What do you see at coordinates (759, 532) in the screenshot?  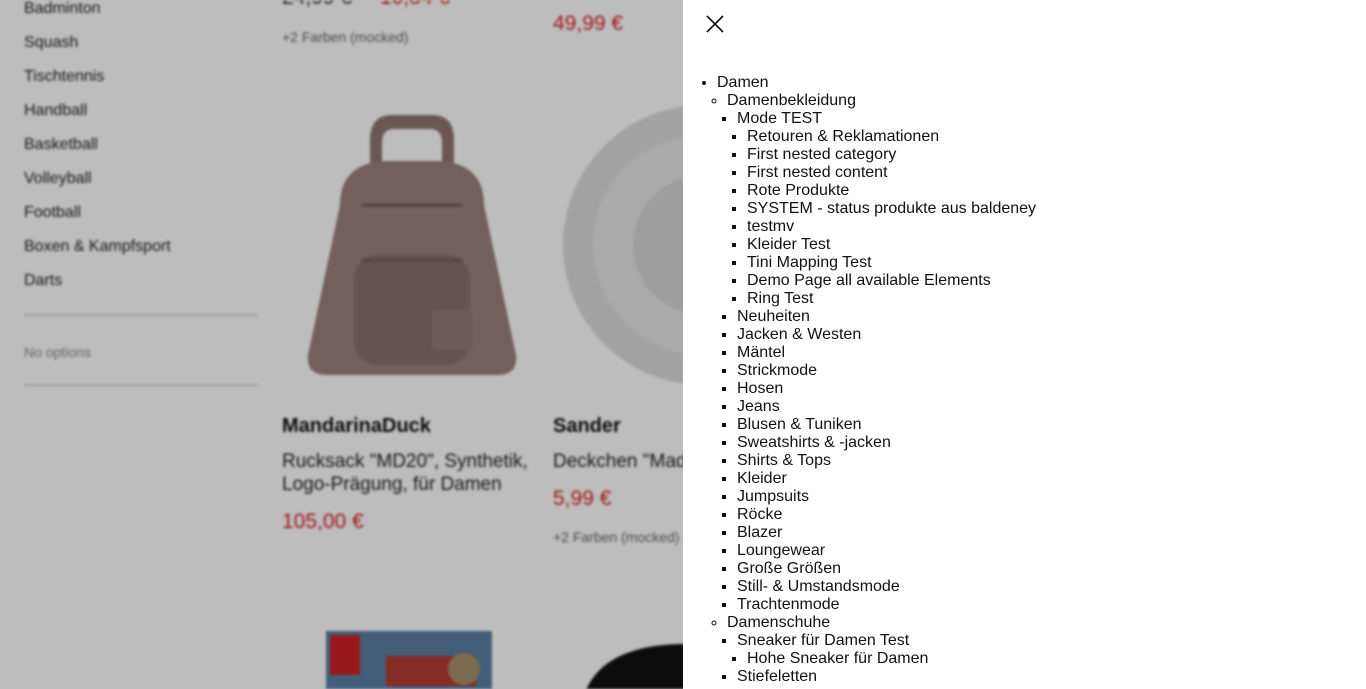 I see `menu-link: Blazer` at bounding box center [759, 532].